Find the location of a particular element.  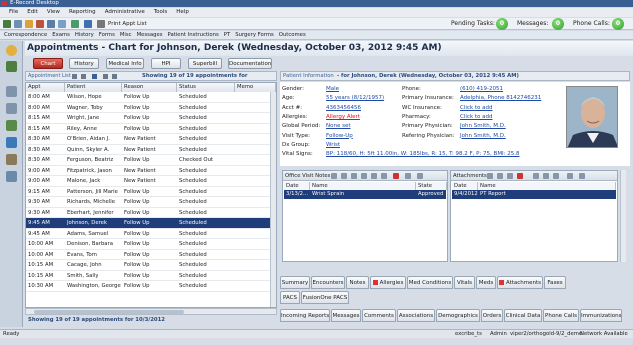

clipboard-icon is located at coordinates (11, 142).